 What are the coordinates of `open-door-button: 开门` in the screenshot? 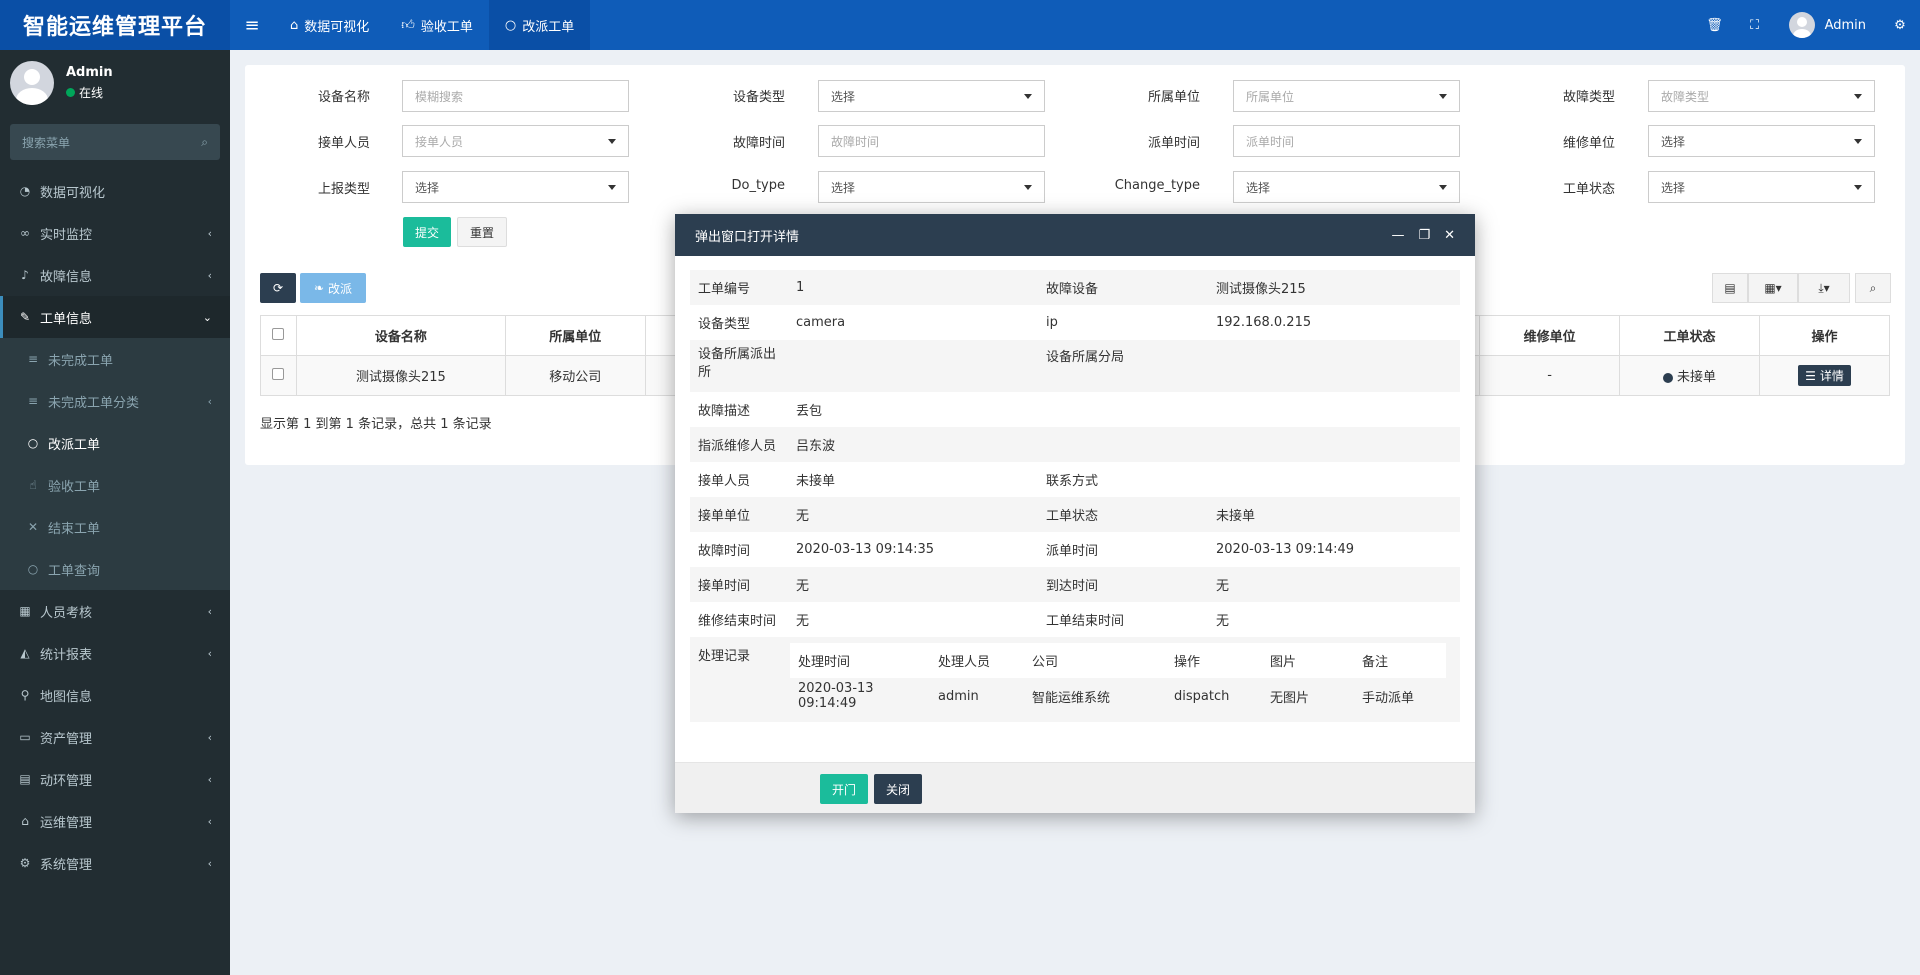 It's located at (844, 789).